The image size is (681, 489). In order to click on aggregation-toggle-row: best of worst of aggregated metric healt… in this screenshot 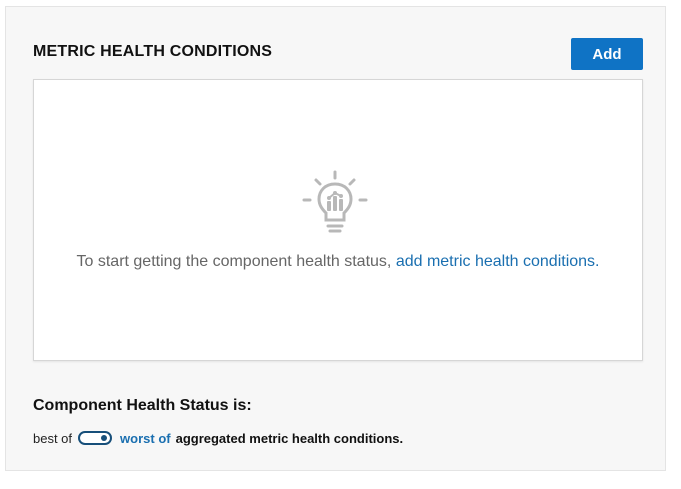, I will do `click(218, 438)`.